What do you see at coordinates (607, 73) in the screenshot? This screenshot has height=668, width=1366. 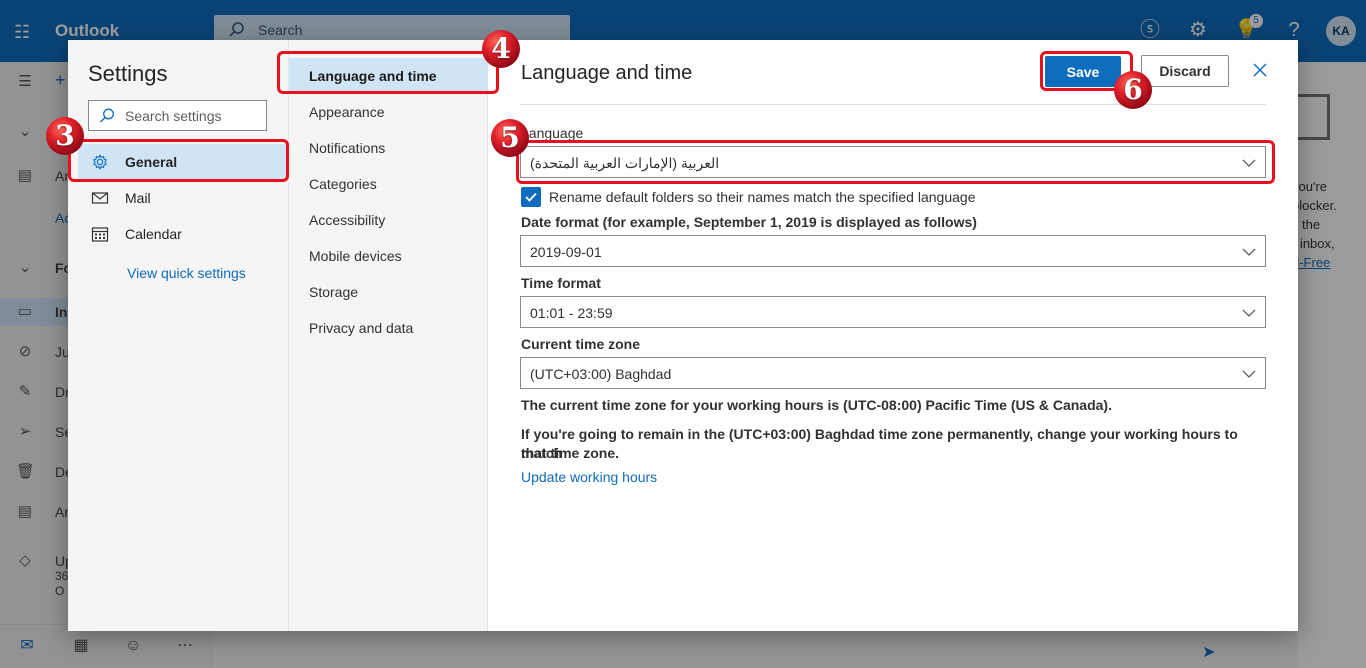 I see `pane-title: Language and time` at bounding box center [607, 73].